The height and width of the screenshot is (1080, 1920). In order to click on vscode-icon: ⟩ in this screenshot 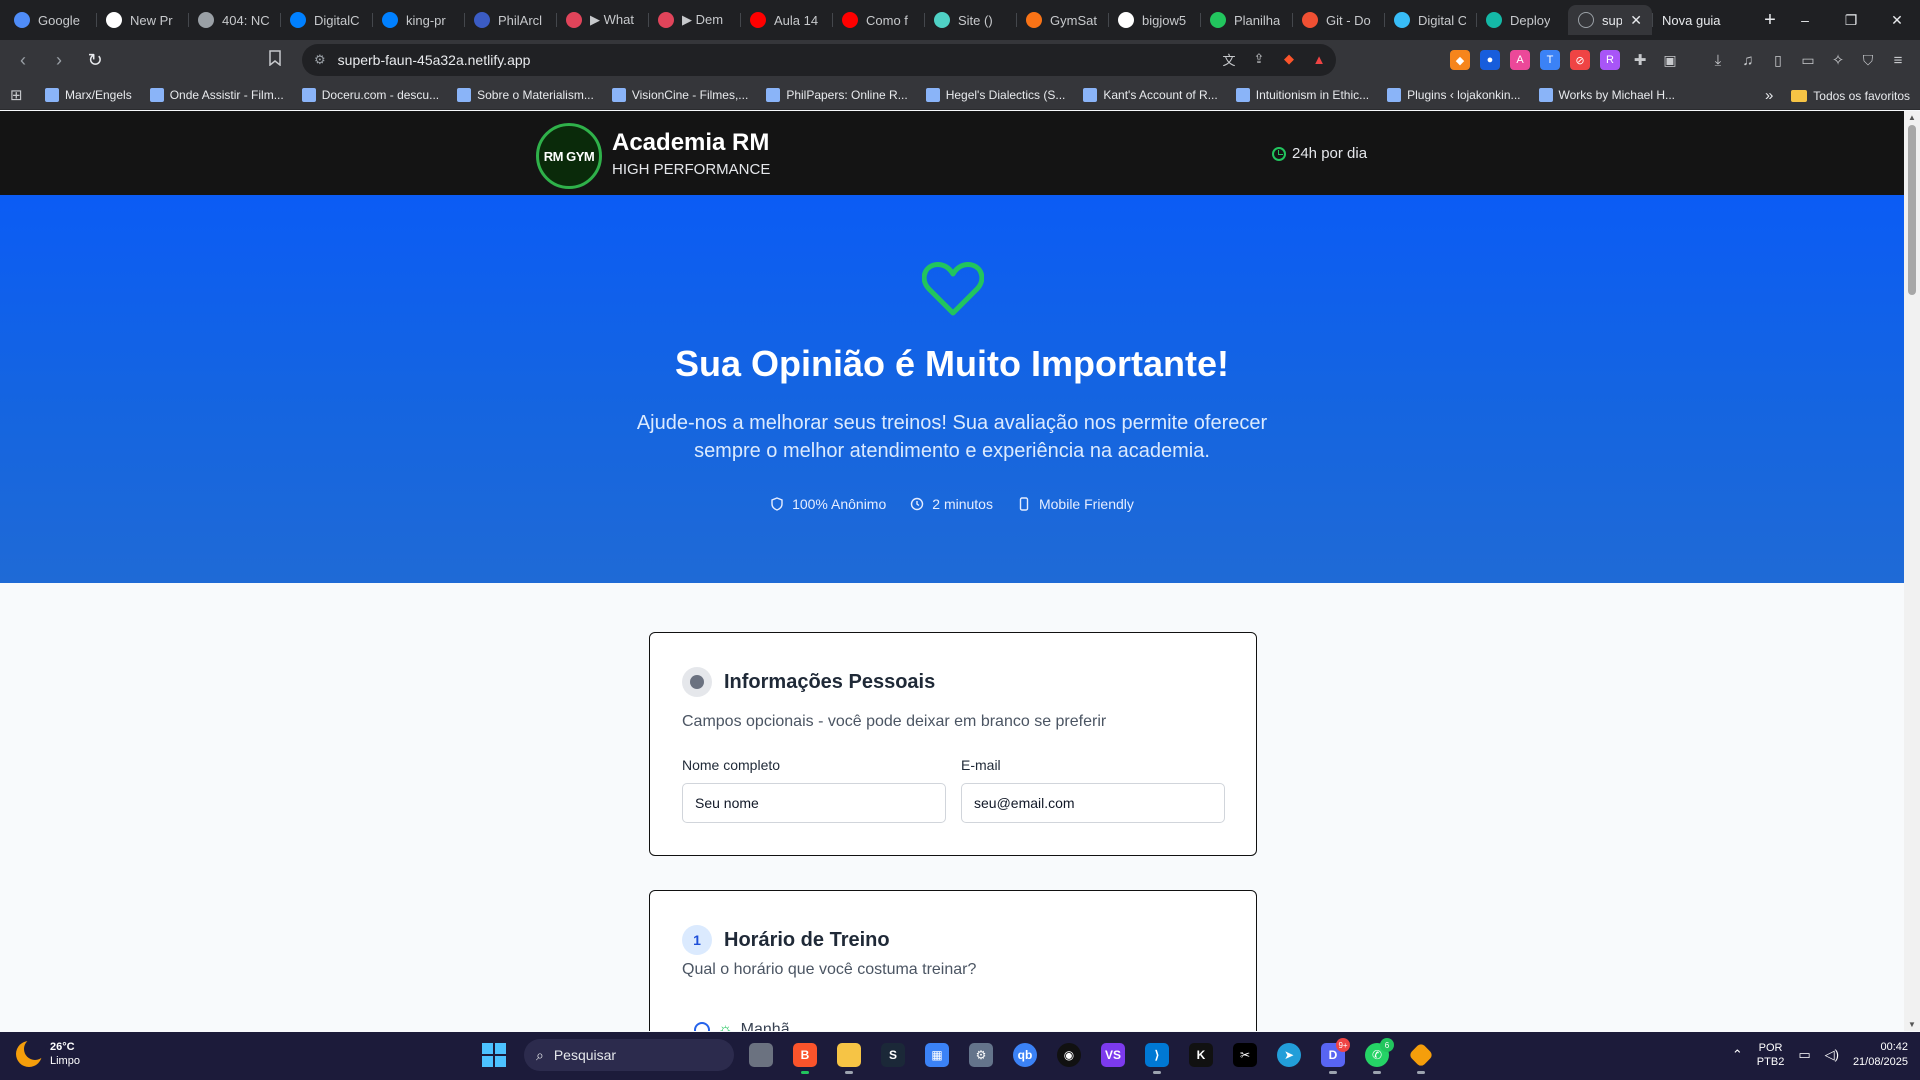, I will do `click(1157, 1056)`.